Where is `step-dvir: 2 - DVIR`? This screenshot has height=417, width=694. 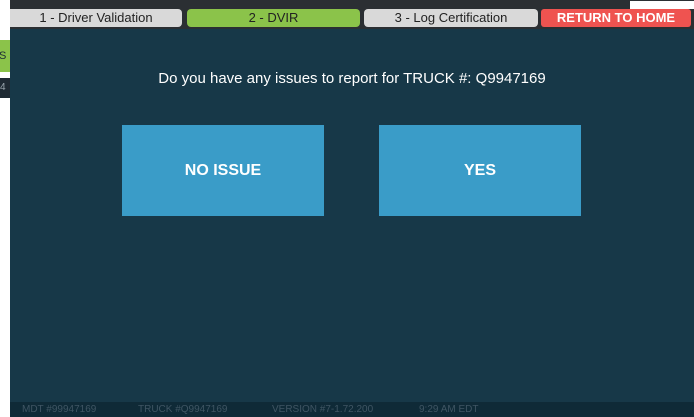
step-dvir: 2 - DVIR is located at coordinates (273, 18).